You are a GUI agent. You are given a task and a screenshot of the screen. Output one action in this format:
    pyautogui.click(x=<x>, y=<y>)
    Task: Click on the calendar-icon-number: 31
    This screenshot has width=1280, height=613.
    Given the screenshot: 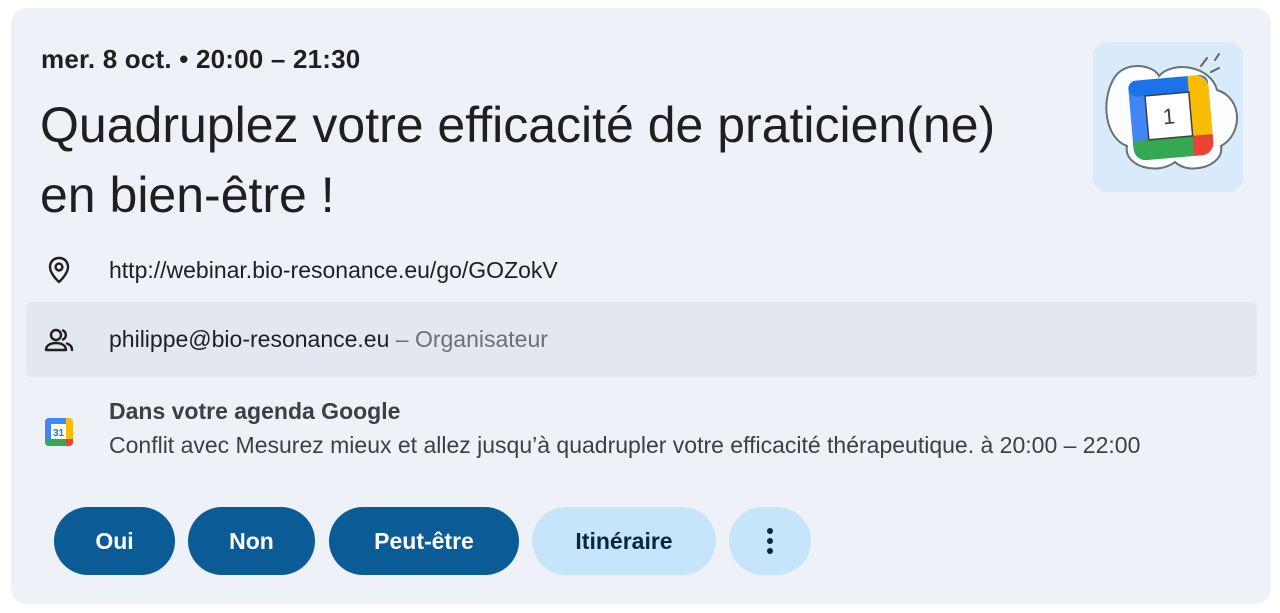 What is the action you would take?
    pyautogui.click(x=59, y=433)
    